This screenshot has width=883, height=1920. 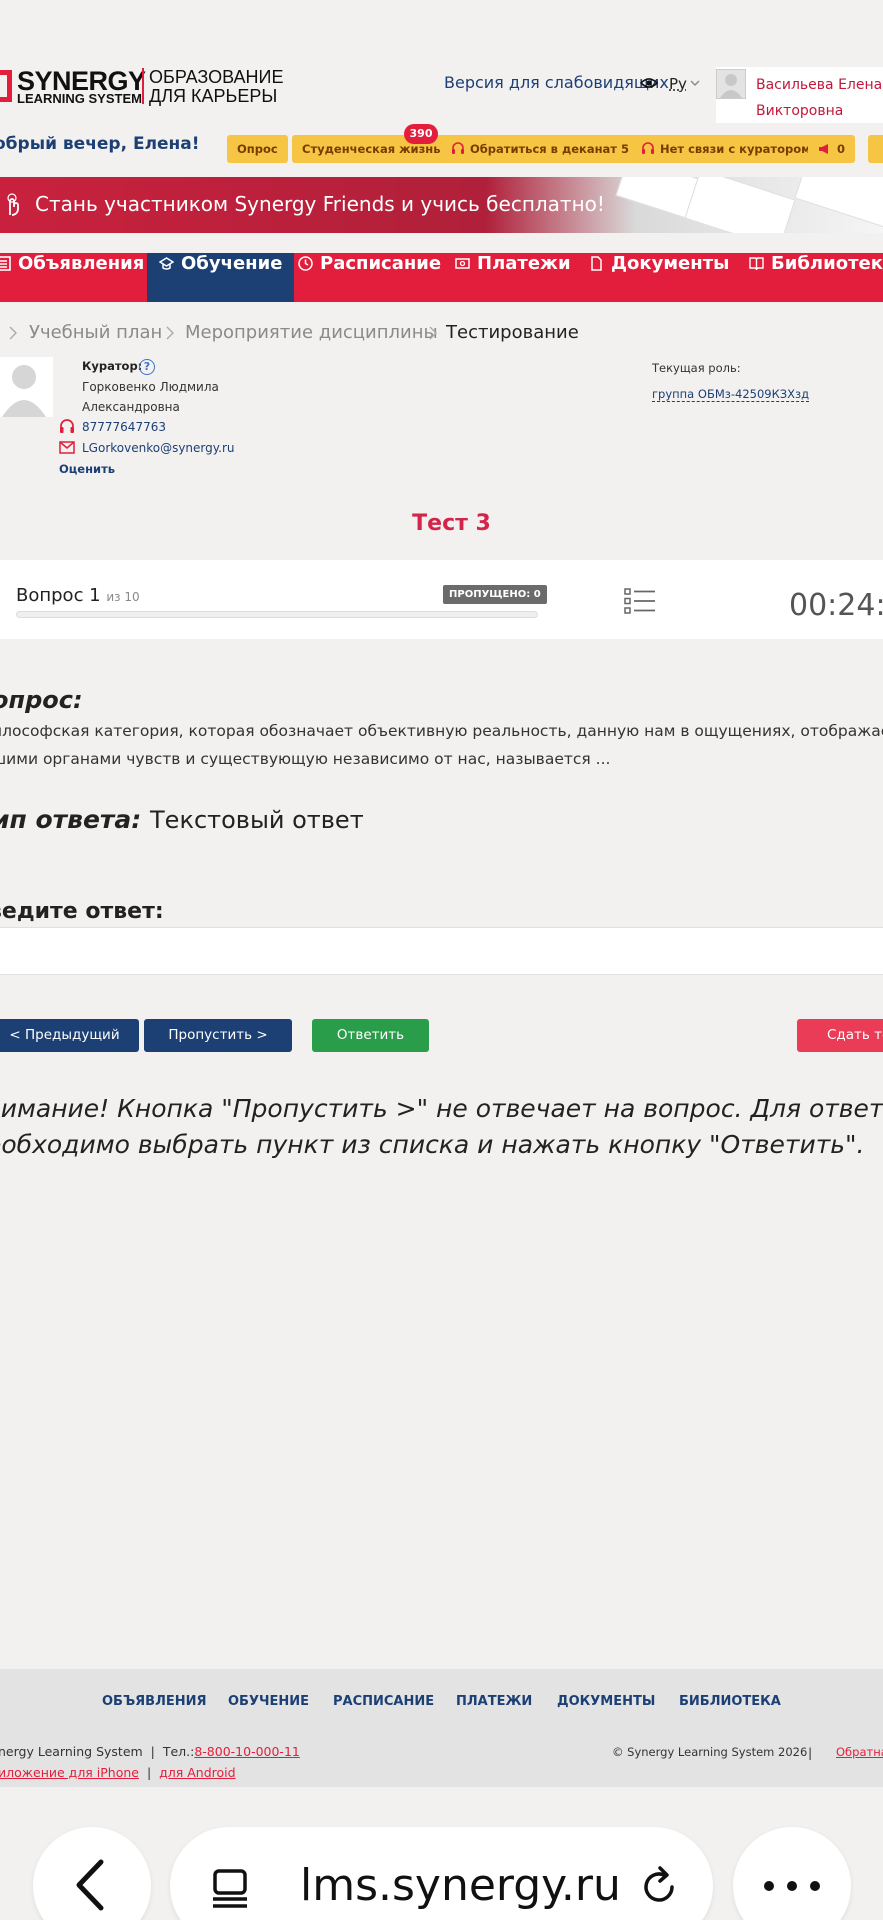 I want to click on footer-nav-ads: ОБЪЯВЛЕНИЯ, so click(x=154, y=1701).